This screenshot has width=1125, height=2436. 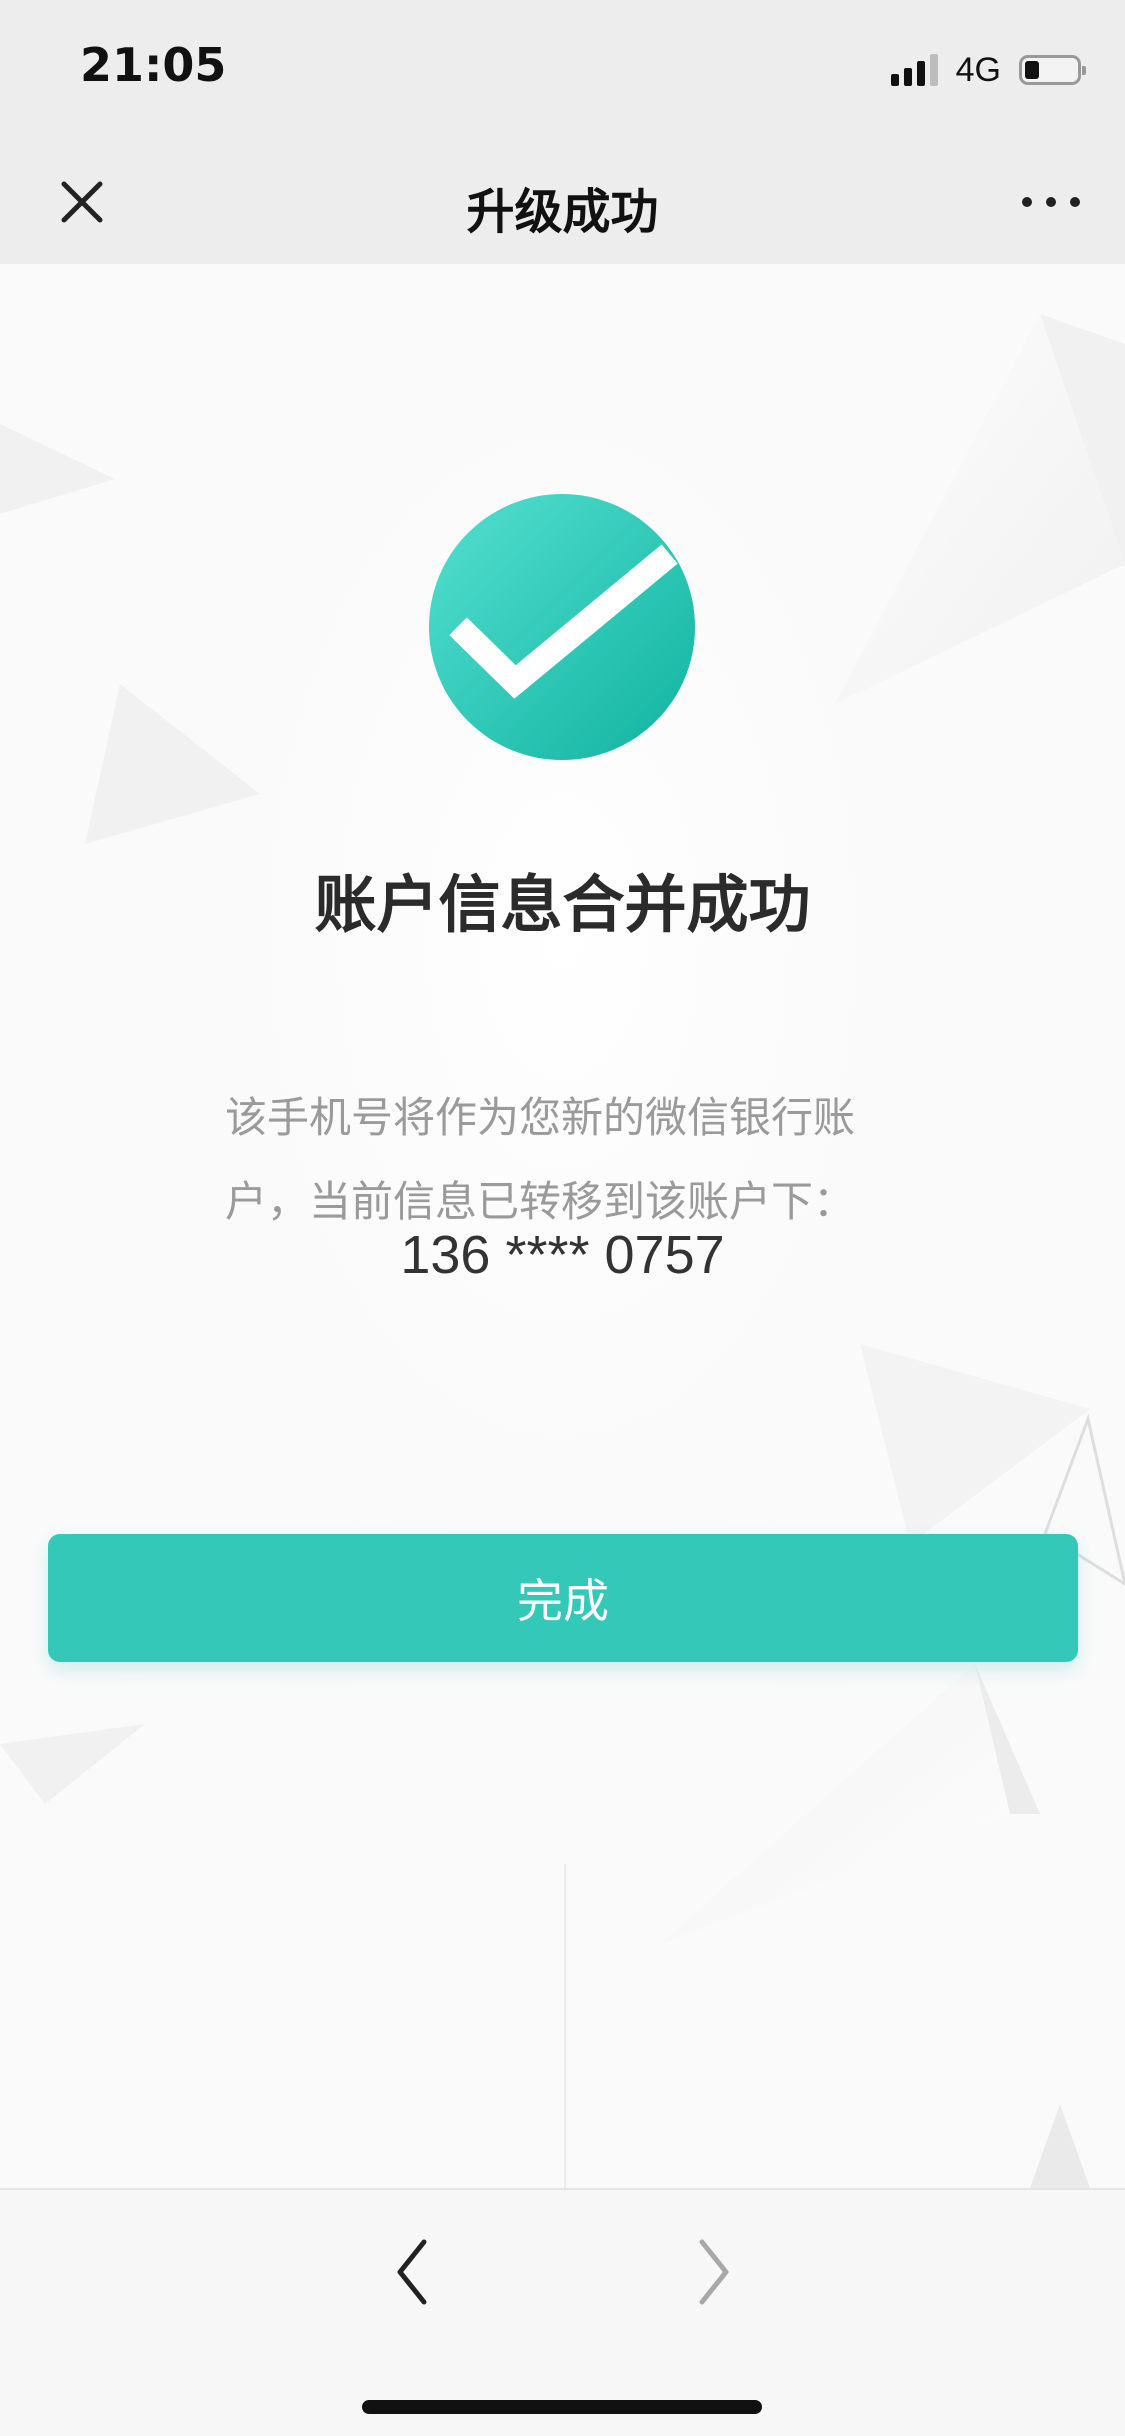 I want to click on success-check-icon, so click(x=562, y=627).